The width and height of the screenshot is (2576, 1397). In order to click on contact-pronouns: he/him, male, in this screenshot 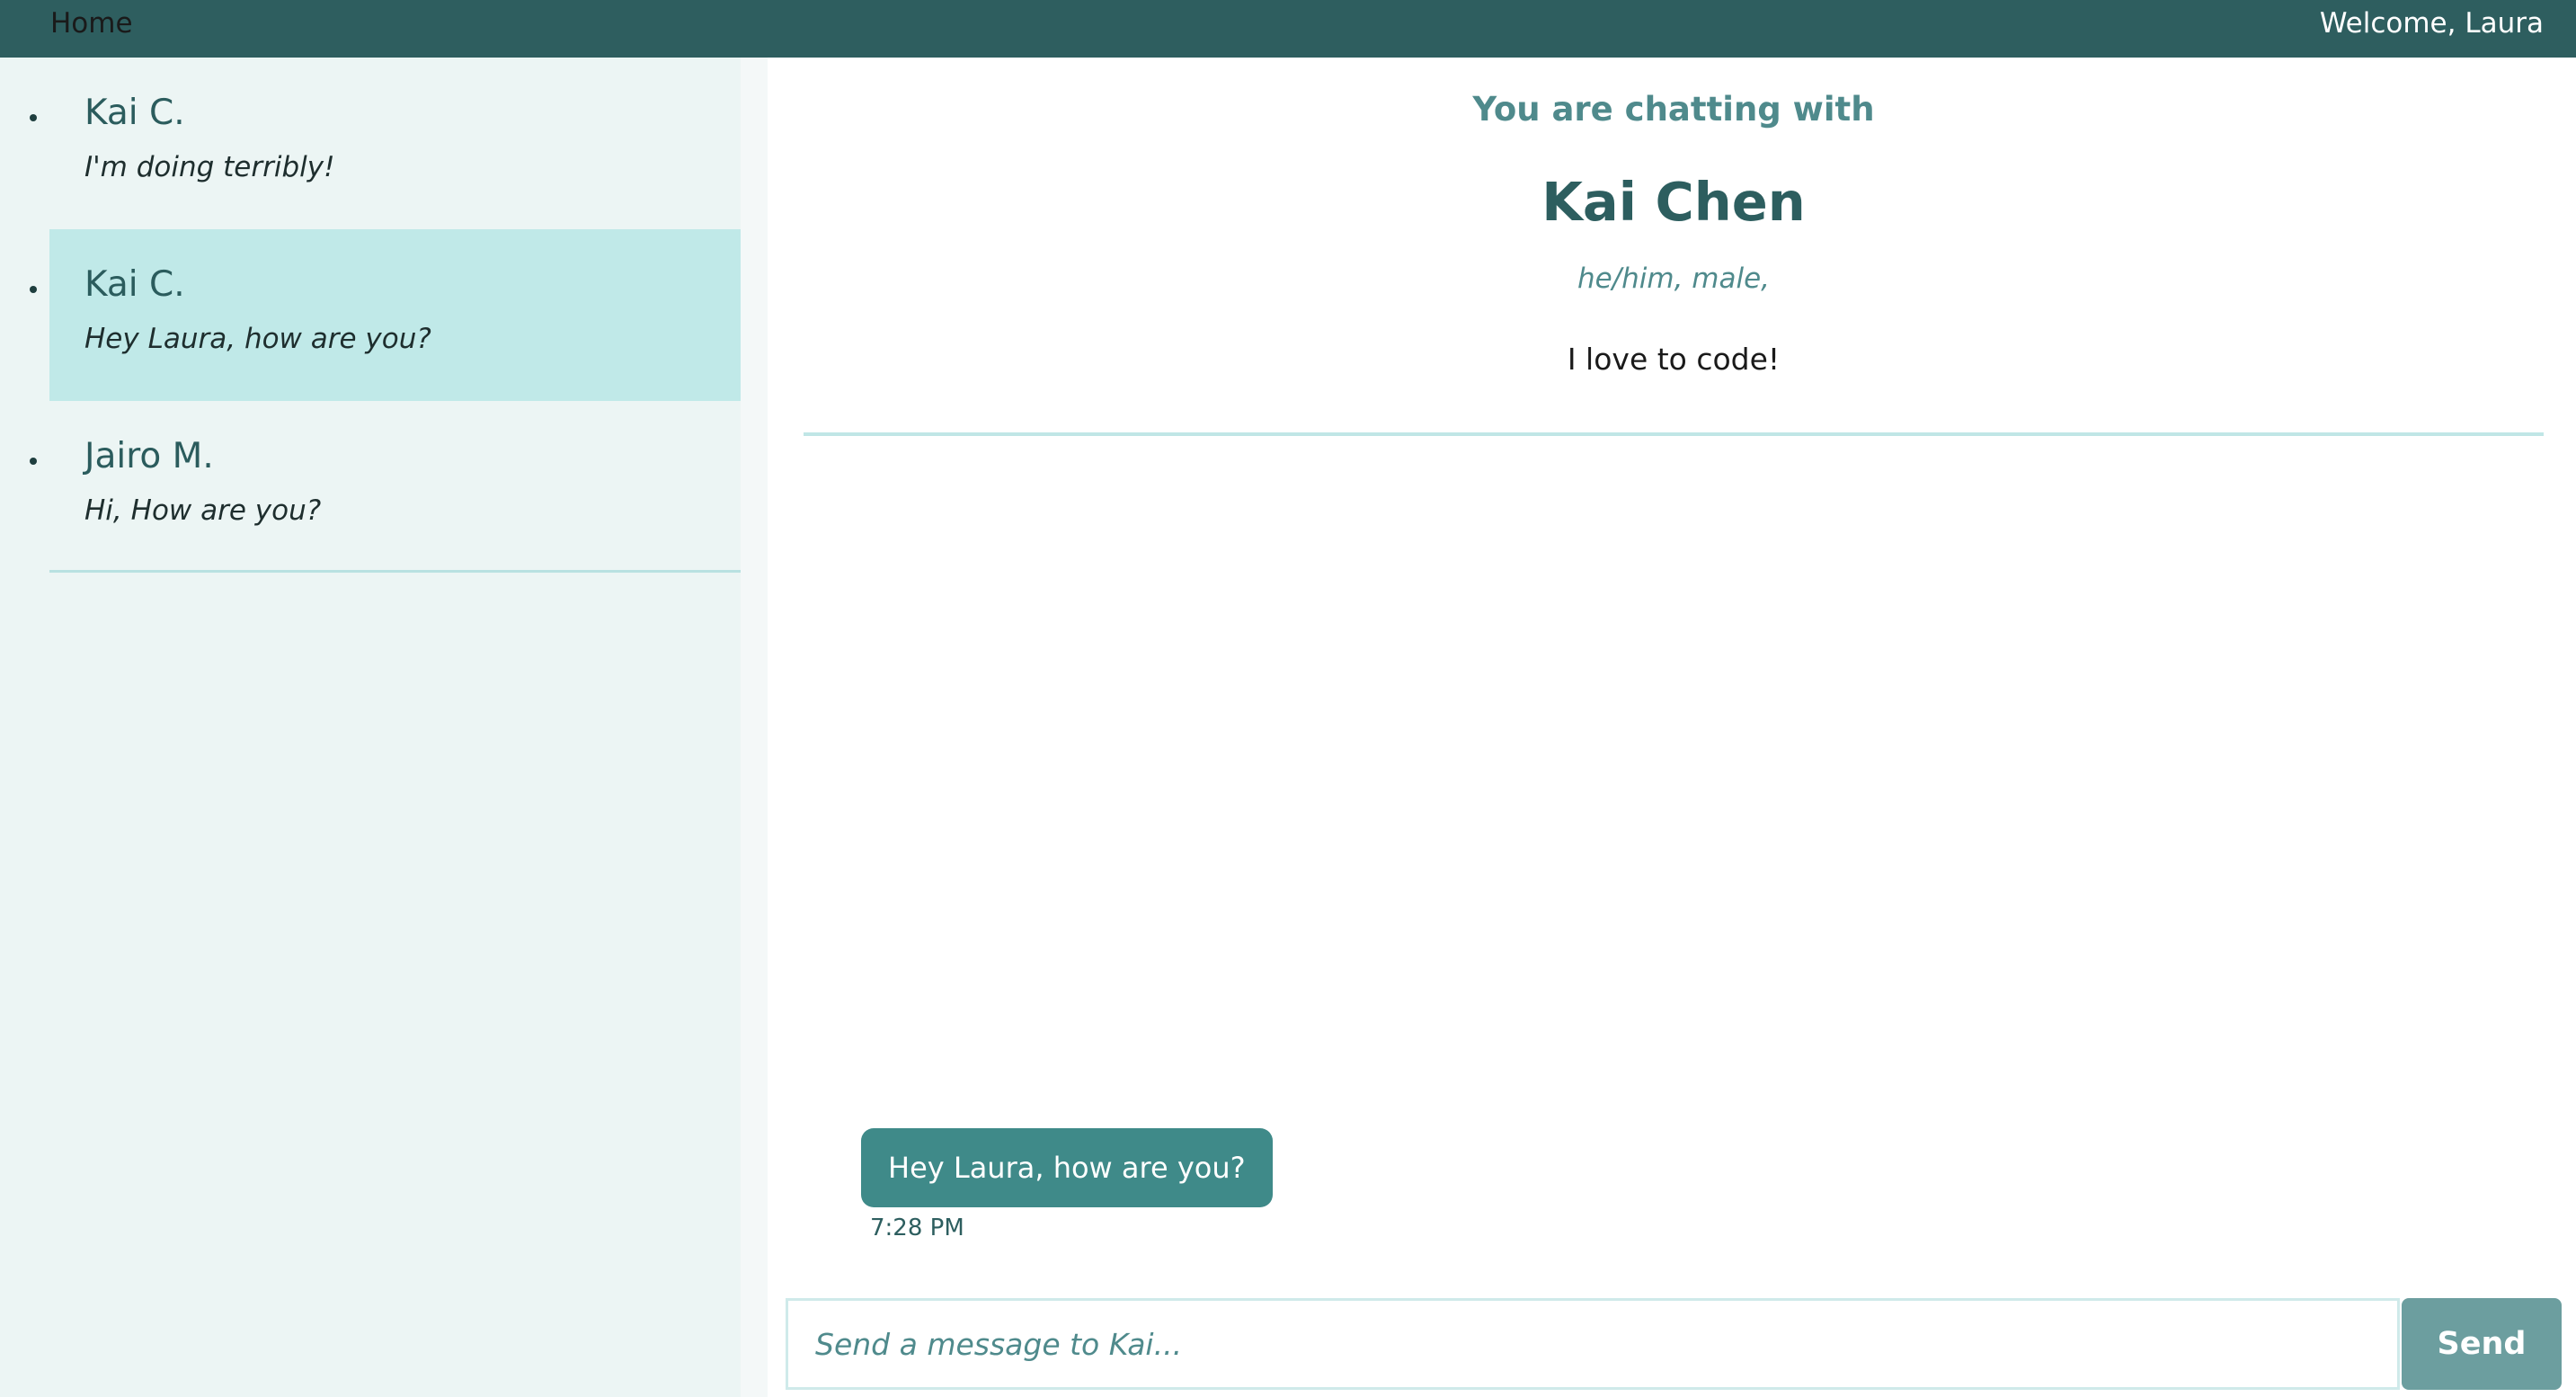, I will do `click(1674, 278)`.